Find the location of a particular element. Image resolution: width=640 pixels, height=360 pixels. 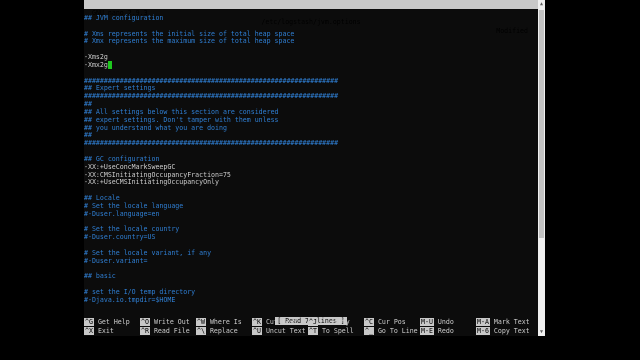

editor-line: ## basic is located at coordinates (311, 276).